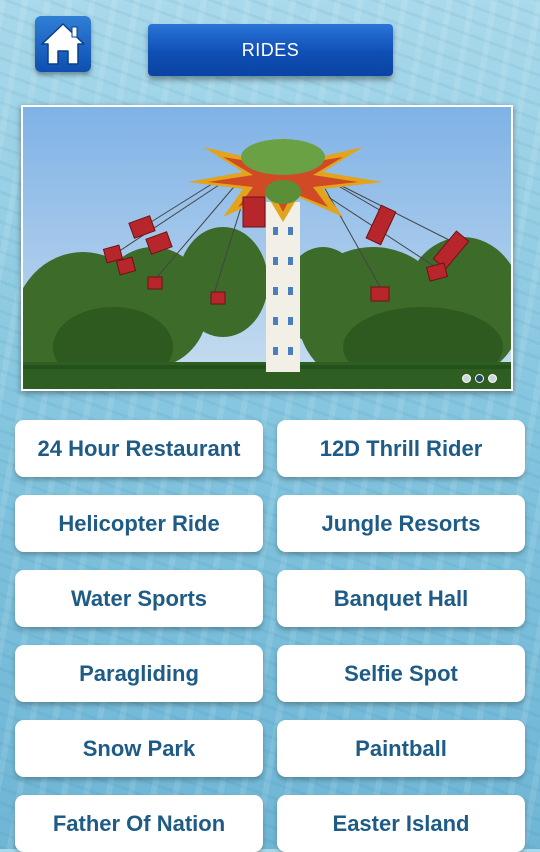 The height and width of the screenshot is (852, 540). What do you see at coordinates (401, 748) in the screenshot?
I see `ride-paintball: Paintball` at bounding box center [401, 748].